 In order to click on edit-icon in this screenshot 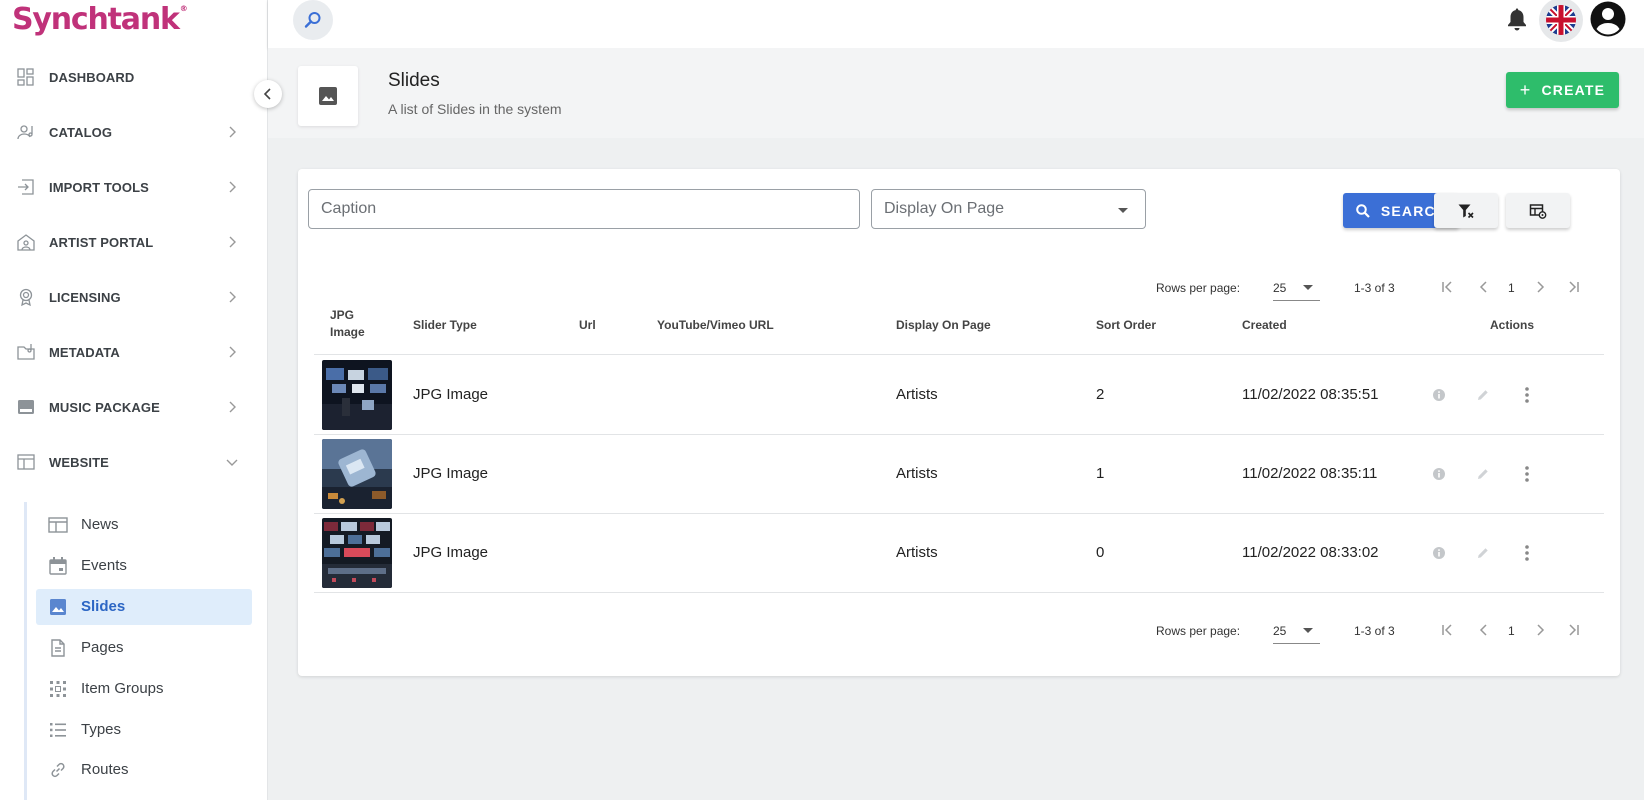, I will do `click(1483, 553)`.